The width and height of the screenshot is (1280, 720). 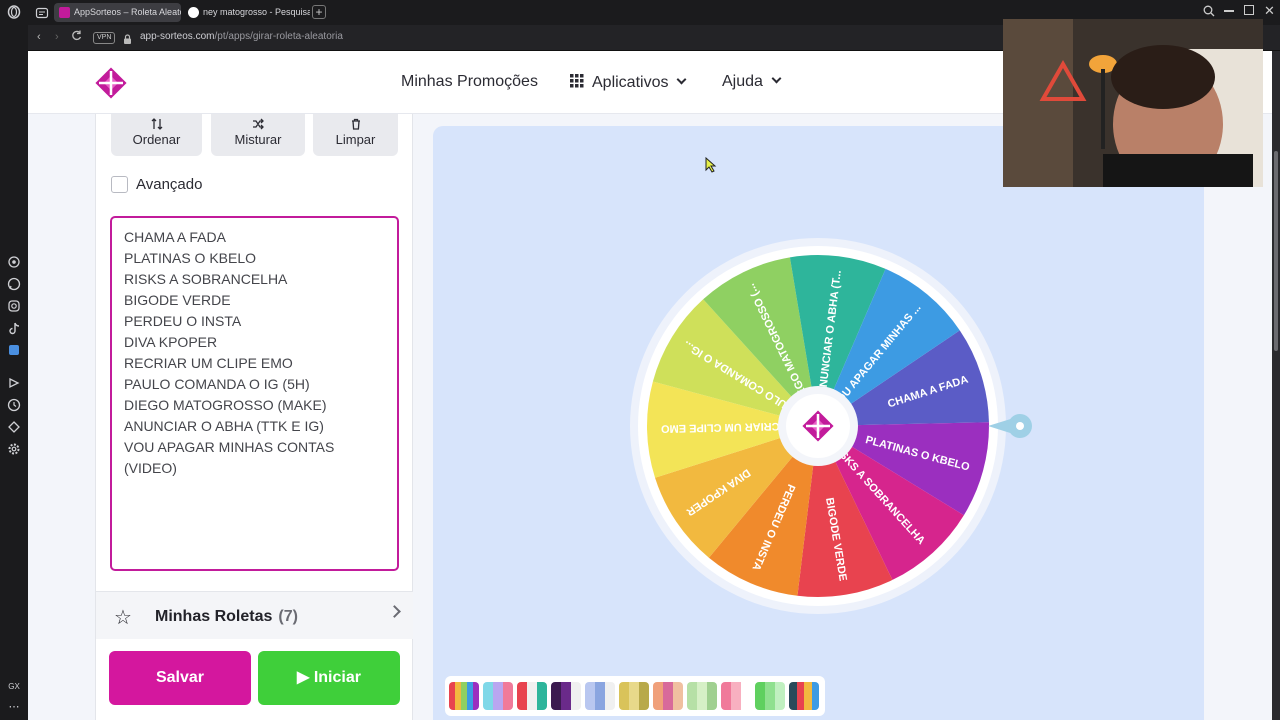 What do you see at coordinates (256, 12) in the screenshot?
I see `tab-title: ney matogrosso - Pesquisa` at bounding box center [256, 12].